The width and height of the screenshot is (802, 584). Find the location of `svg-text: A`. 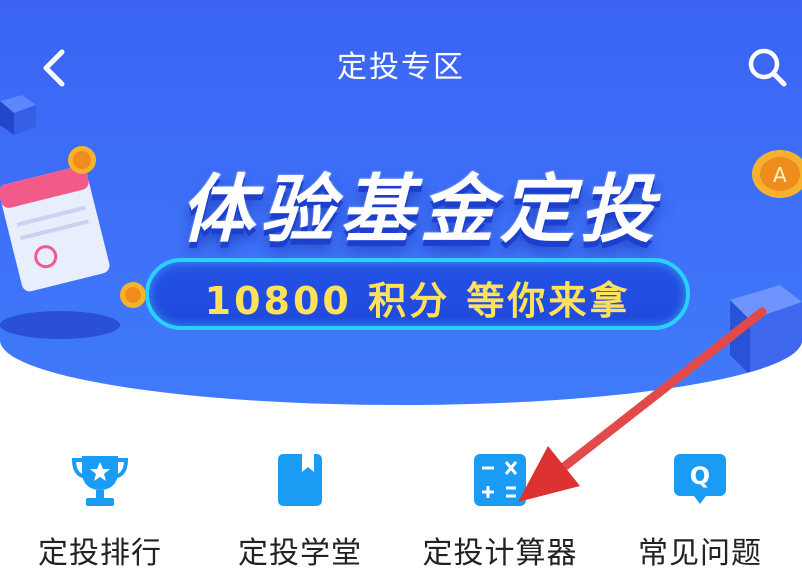

svg-text: A is located at coordinates (780, 175).